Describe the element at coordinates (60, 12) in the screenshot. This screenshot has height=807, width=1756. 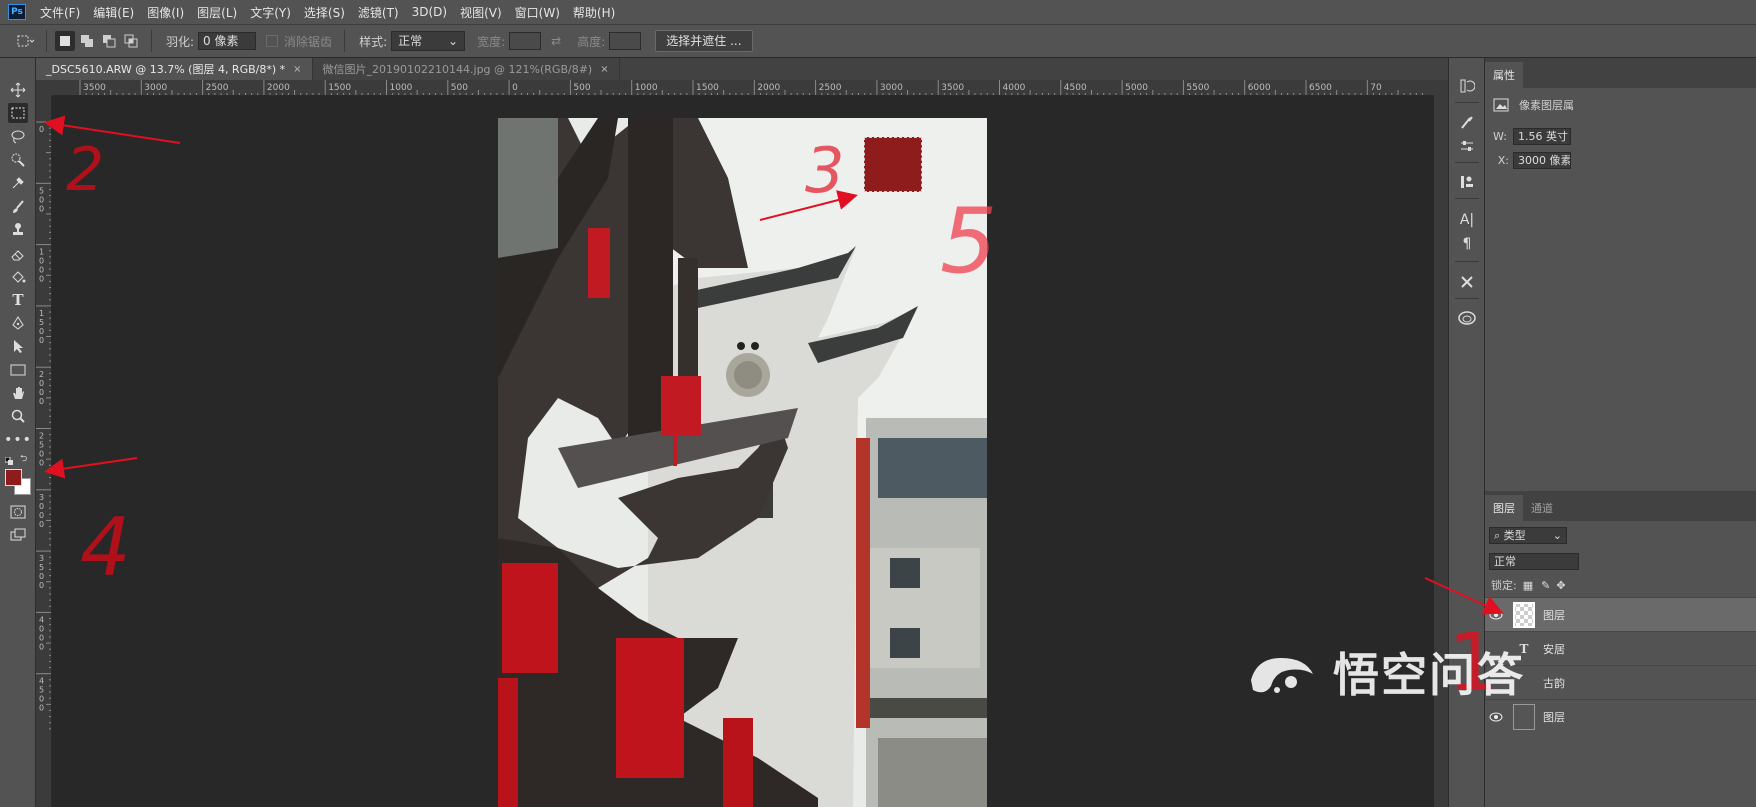
I see `menu-file: 文件(F)` at that location.